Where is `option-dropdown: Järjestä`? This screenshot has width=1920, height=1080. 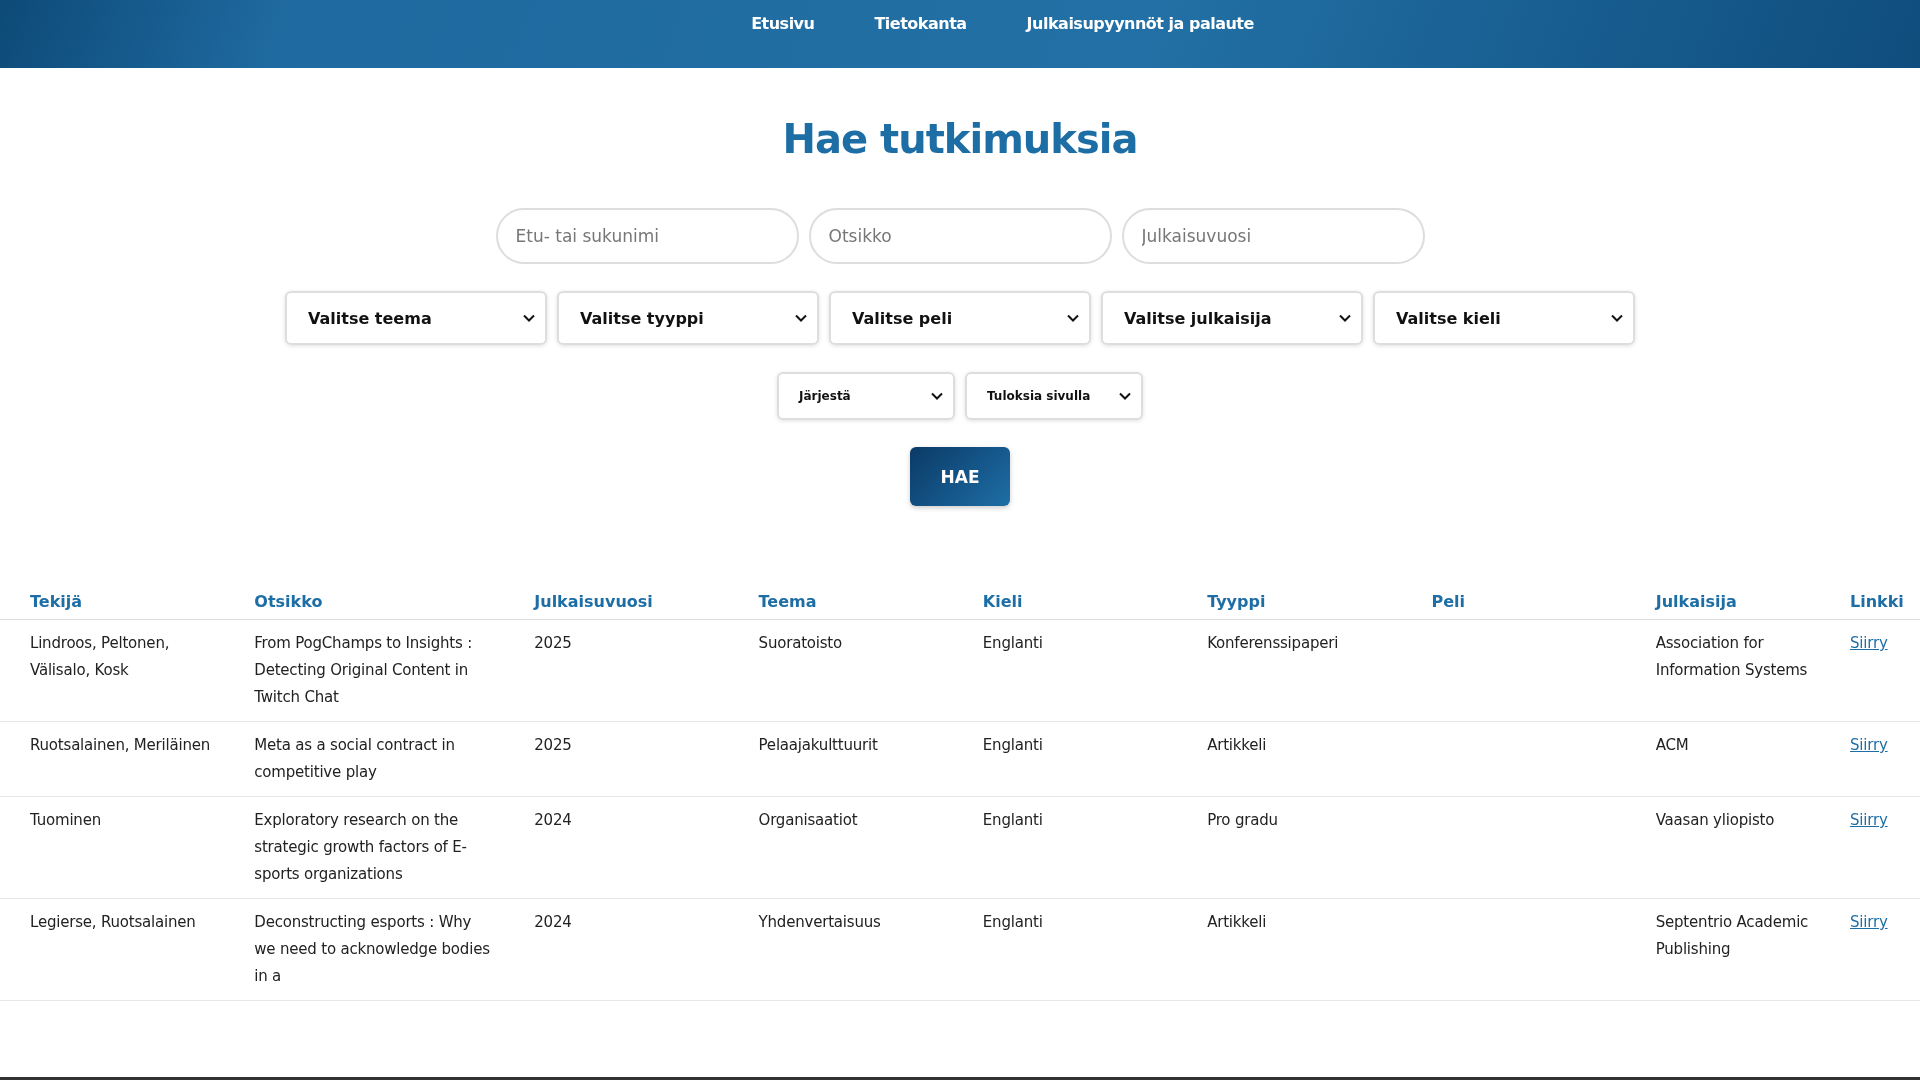
option-dropdown: Järjestä is located at coordinates (866, 396).